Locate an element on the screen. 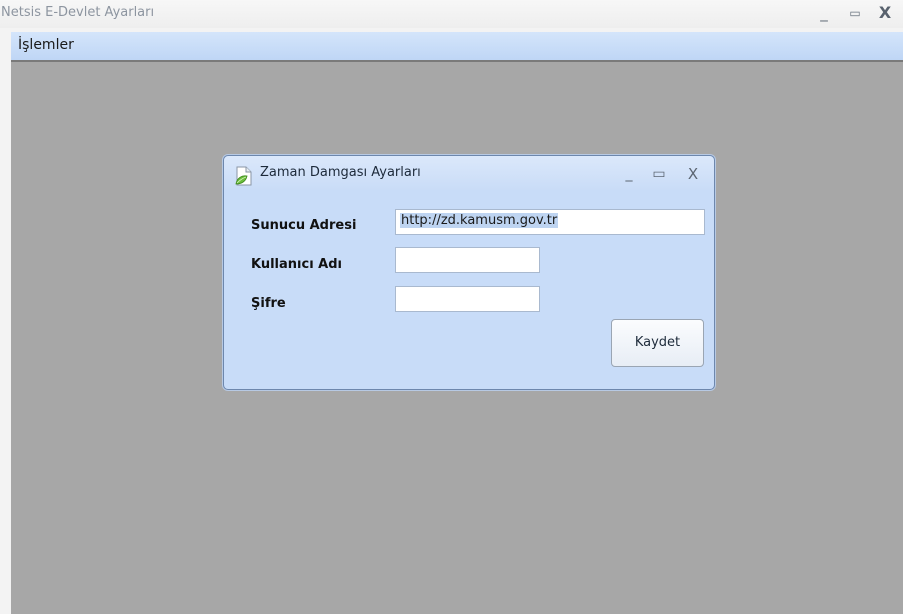 Image resolution: width=903 pixels, height=614 pixels. window-title: Netsis E-Devlet Ayarları is located at coordinates (78, 12).